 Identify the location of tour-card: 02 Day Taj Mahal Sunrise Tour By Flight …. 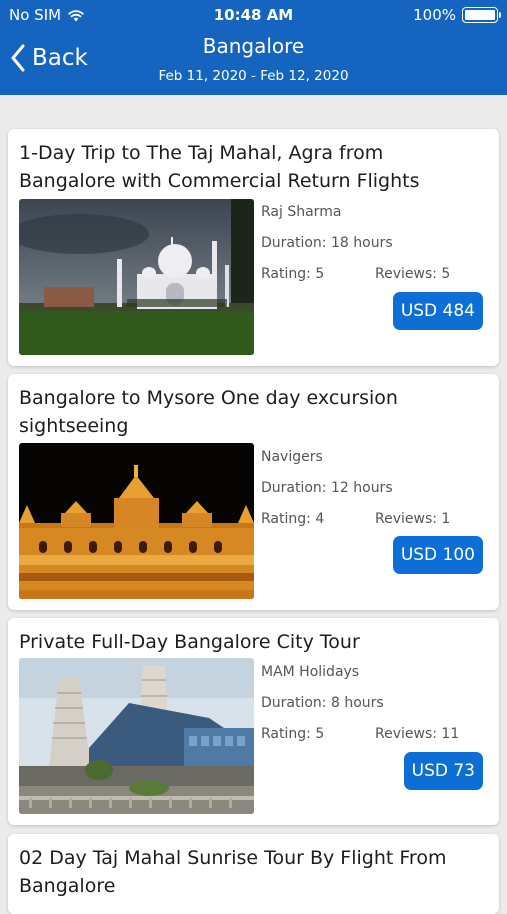
(253, 874).